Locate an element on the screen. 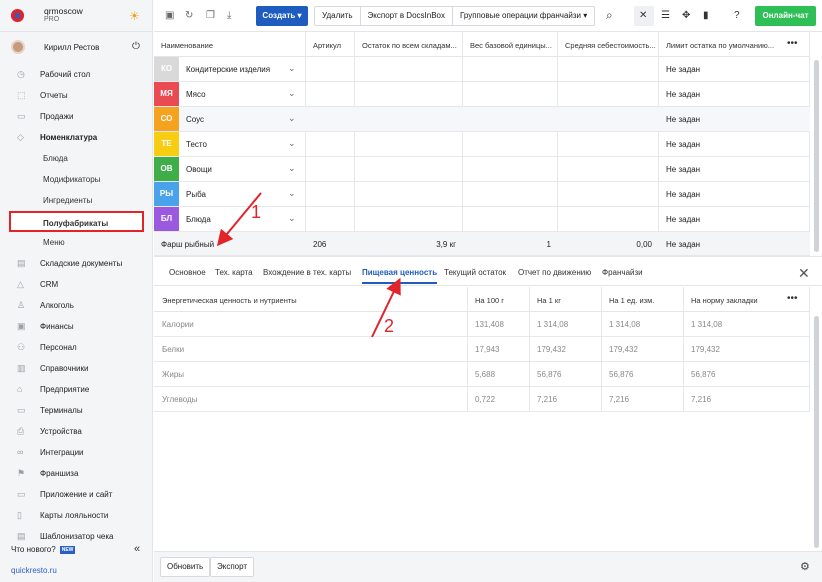 The height and width of the screenshot is (582, 822). sidebar-item-15: ⌂ Предприятие is located at coordinates (76, 389).